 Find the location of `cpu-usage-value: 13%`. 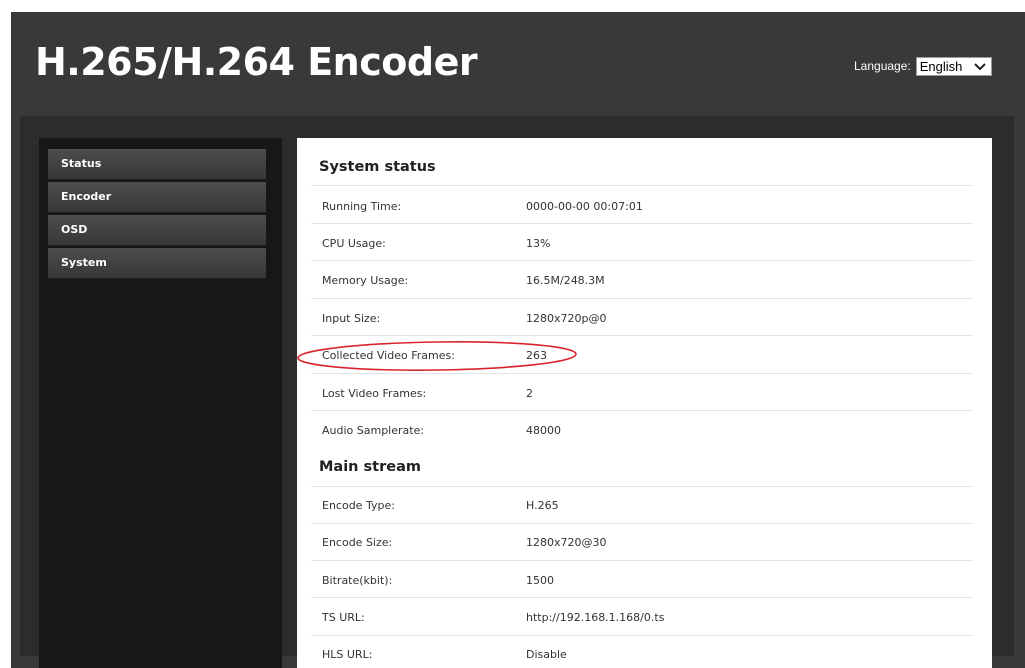

cpu-usage-value: 13% is located at coordinates (538, 243).